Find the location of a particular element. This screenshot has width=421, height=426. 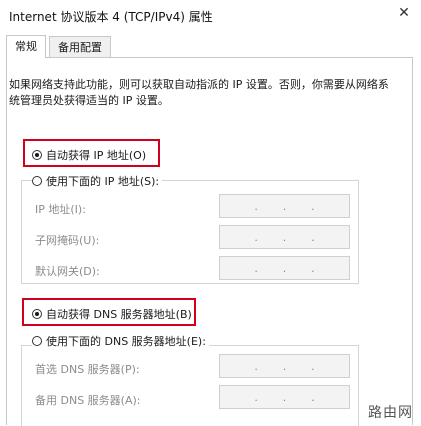

radio-manual-dns: 使用下面的 DNS 服务器地址(E): is located at coordinates (120, 341).